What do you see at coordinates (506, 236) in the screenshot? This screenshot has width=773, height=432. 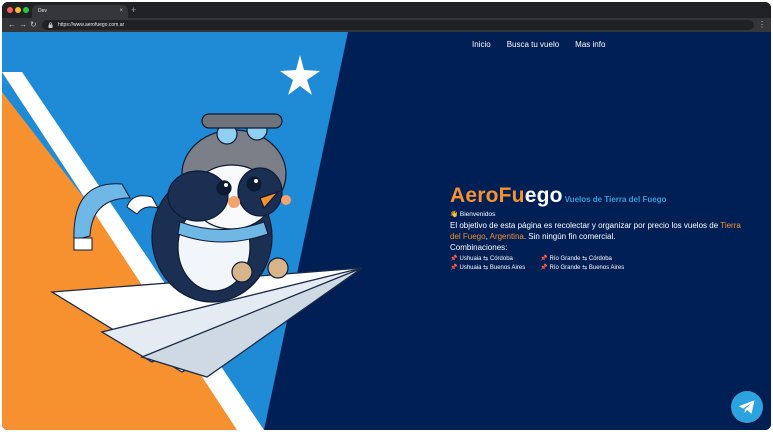 I see `highlight-argentina: Argentina` at bounding box center [506, 236].